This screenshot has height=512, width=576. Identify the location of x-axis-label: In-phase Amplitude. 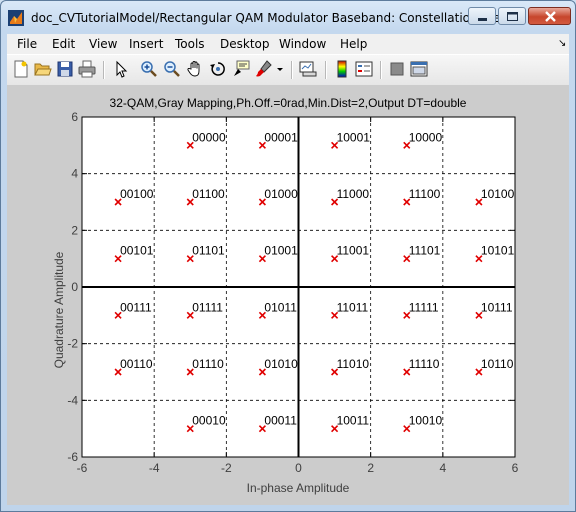
(298, 488).